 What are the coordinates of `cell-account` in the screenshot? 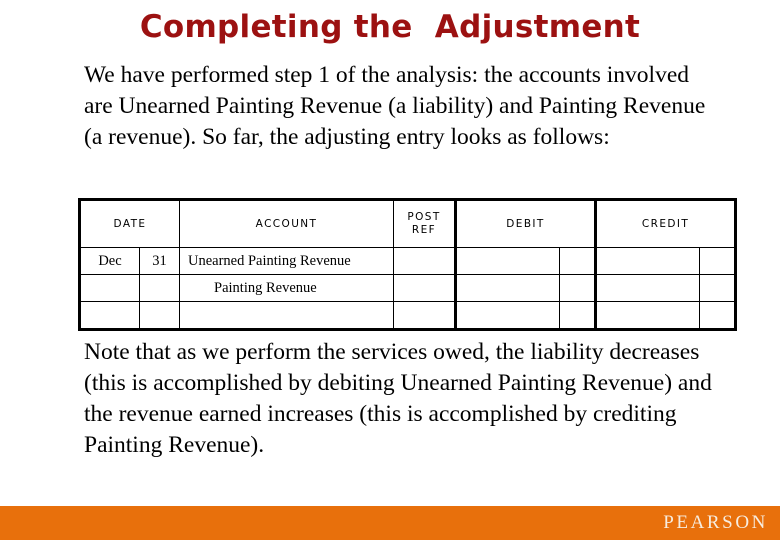 It's located at (287, 316).